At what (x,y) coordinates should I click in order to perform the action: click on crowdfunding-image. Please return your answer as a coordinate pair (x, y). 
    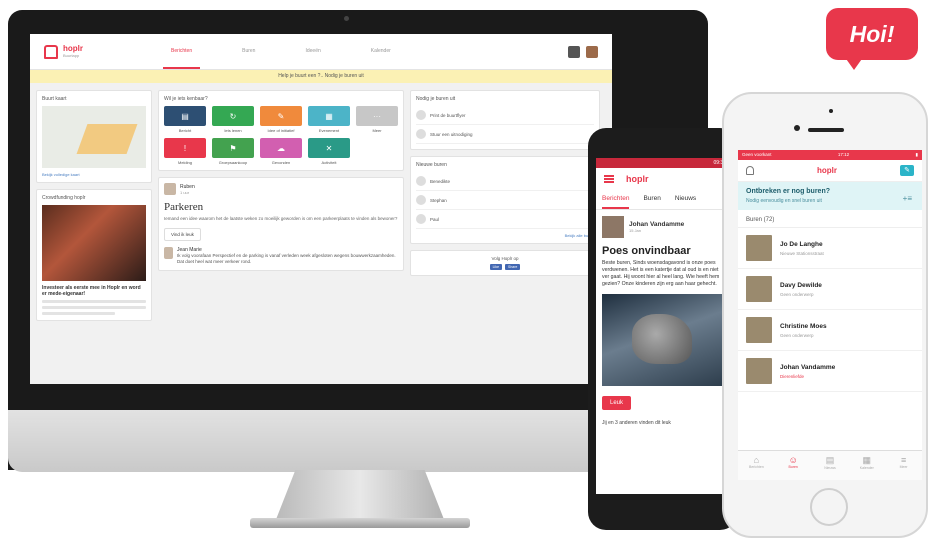
    Looking at the image, I should click on (94, 243).